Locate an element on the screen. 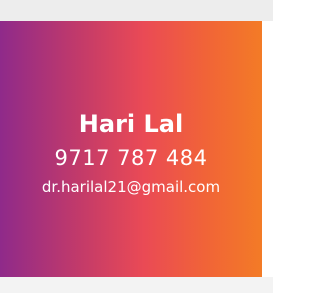 Image resolution: width=320 pixels, height=293 pixels. contact-phone: 9717 787 484 is located at coordinates (131, 158).